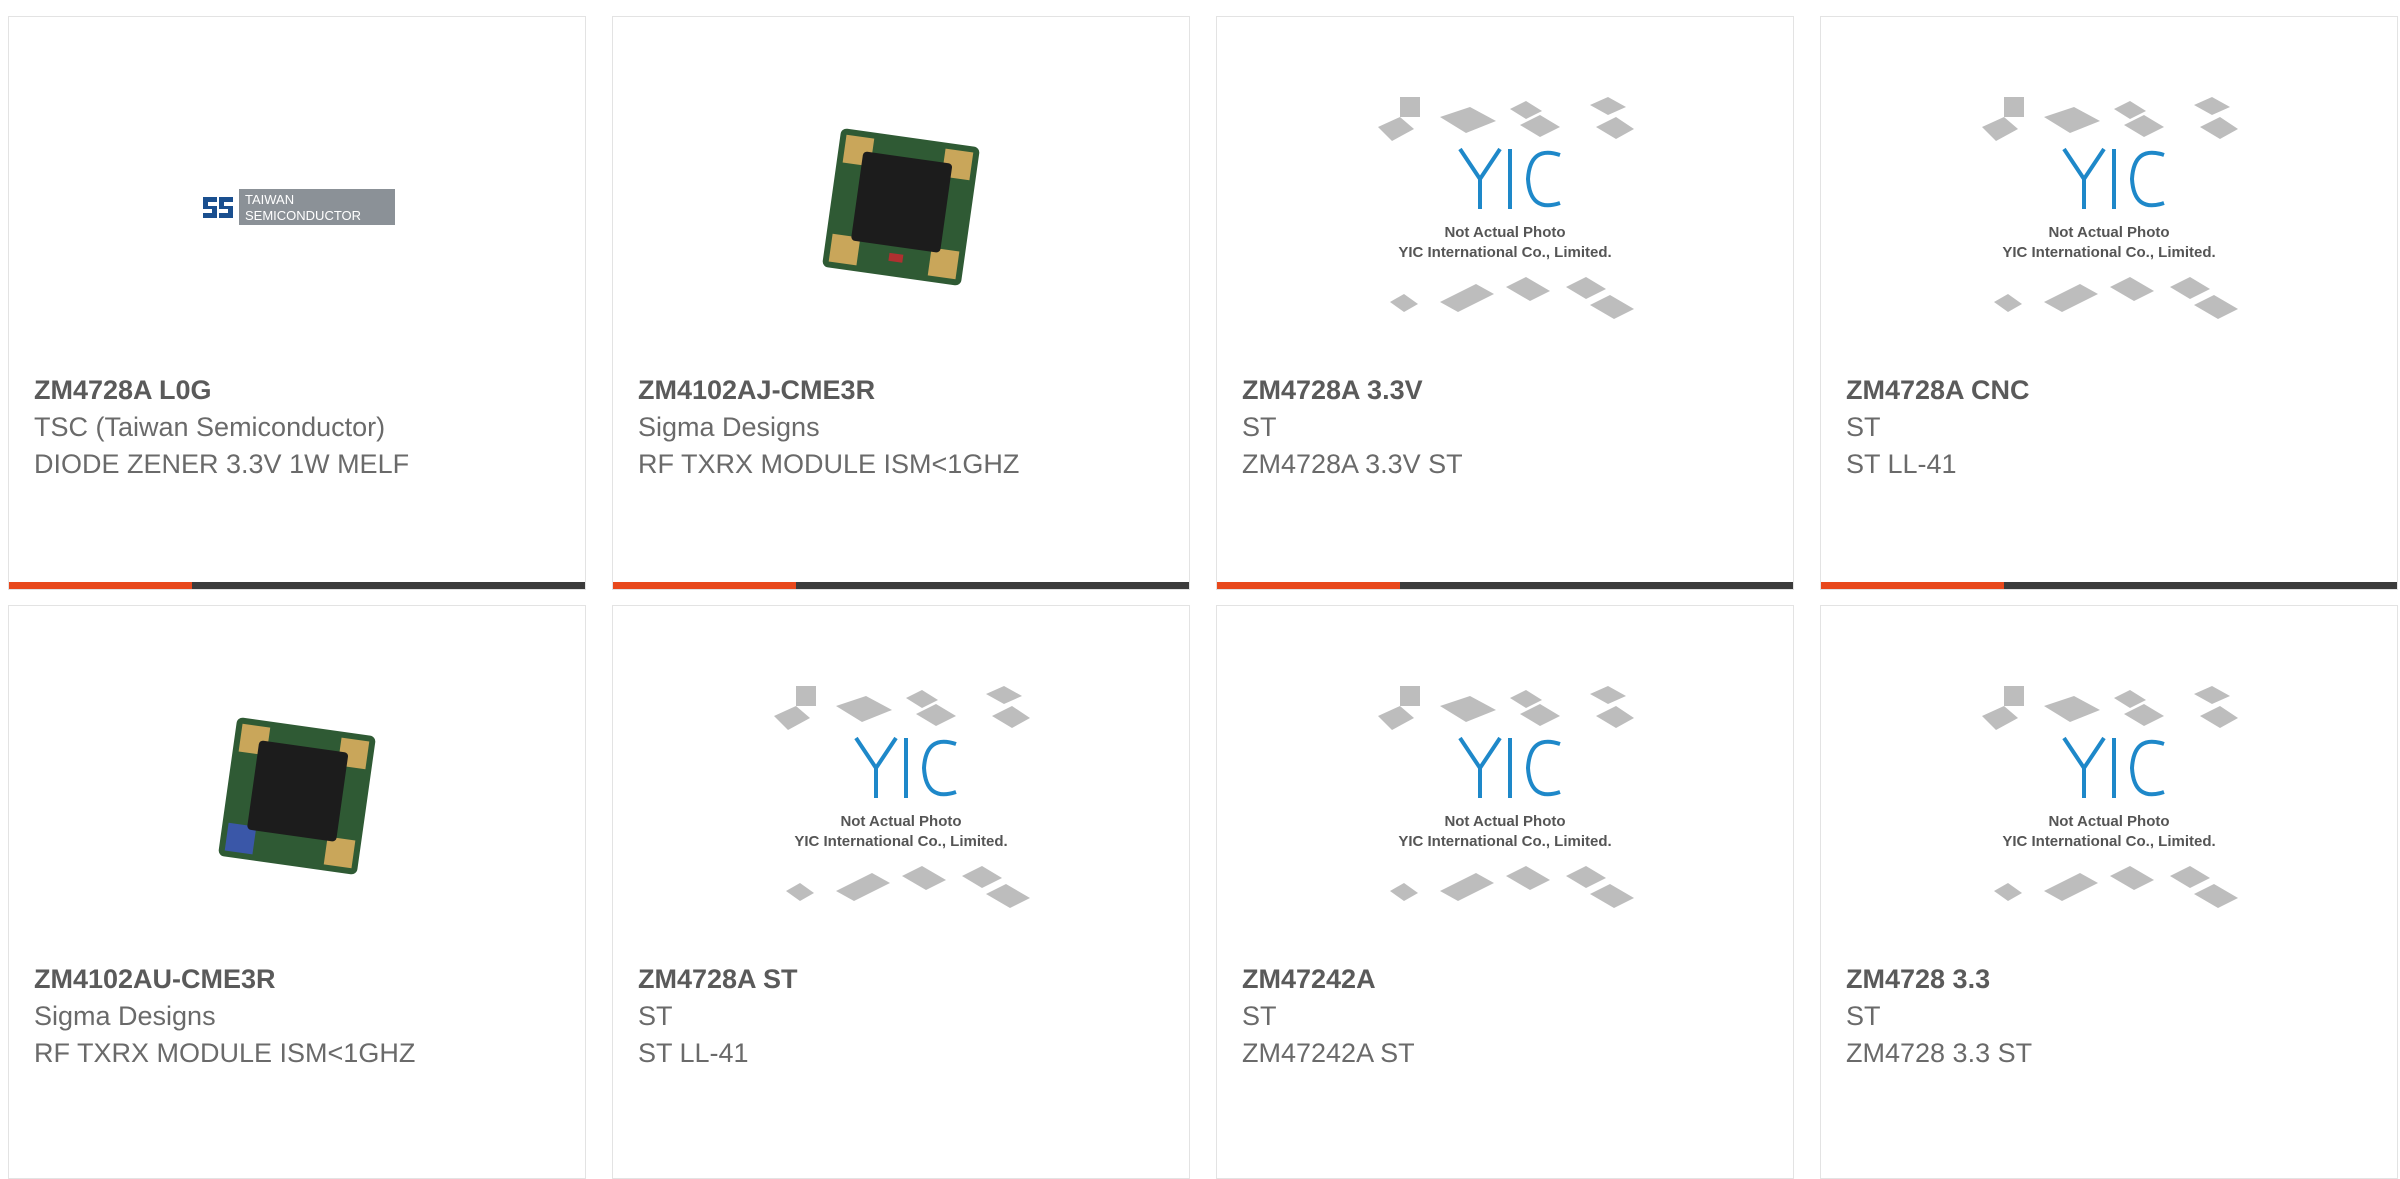  I want to click on part-number: ZM4728A CNC, so click(1938, 390).